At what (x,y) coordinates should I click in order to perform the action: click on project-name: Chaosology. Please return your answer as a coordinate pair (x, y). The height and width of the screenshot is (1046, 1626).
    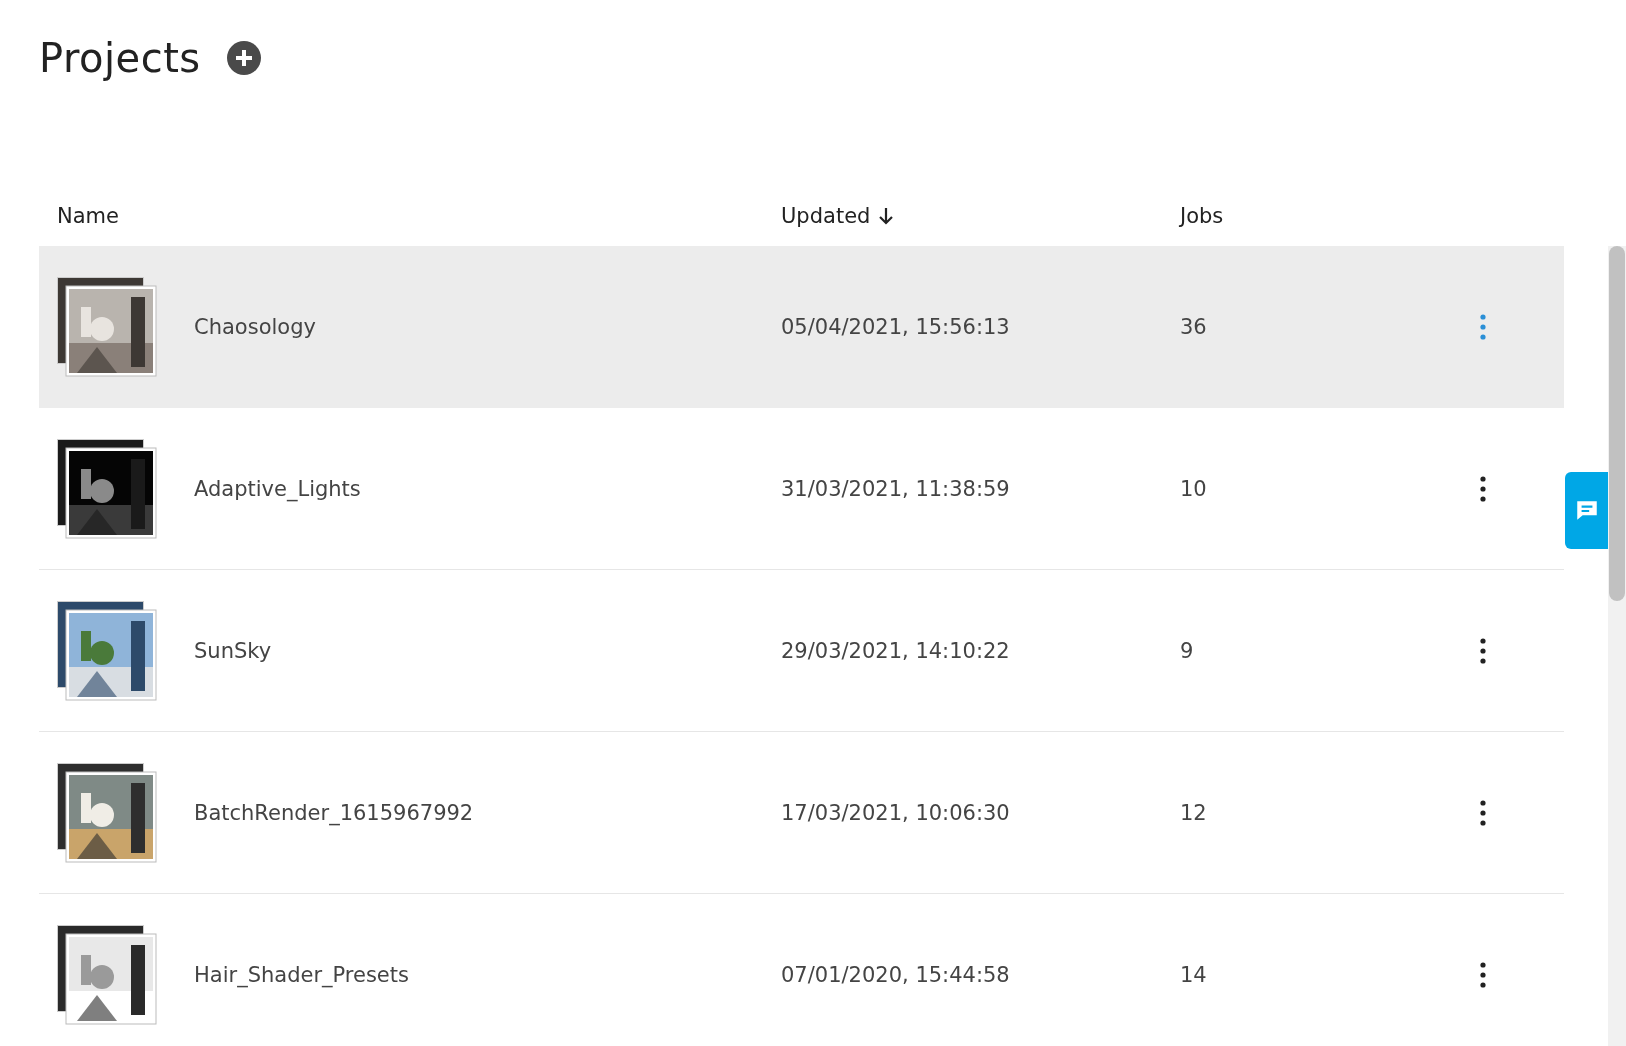
    Looking at the image, I should click on (255, 326).